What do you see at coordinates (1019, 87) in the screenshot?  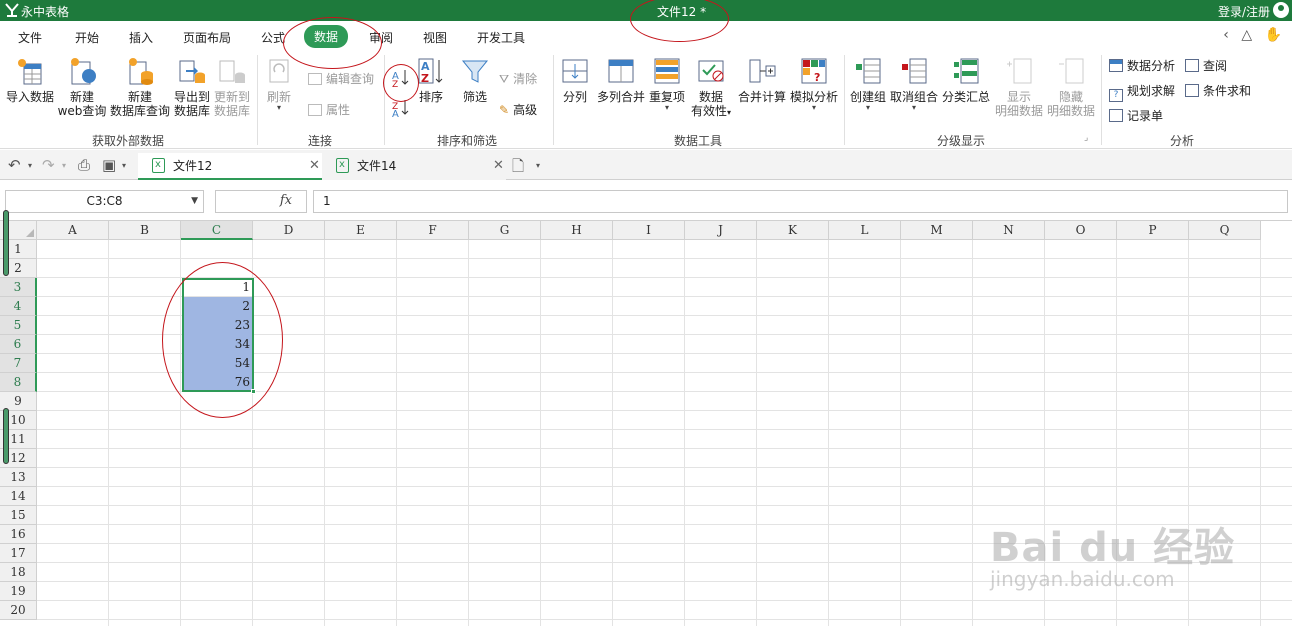 I see `show-detail-button: 显示 明细数据` at bounding box center [1019, 87].